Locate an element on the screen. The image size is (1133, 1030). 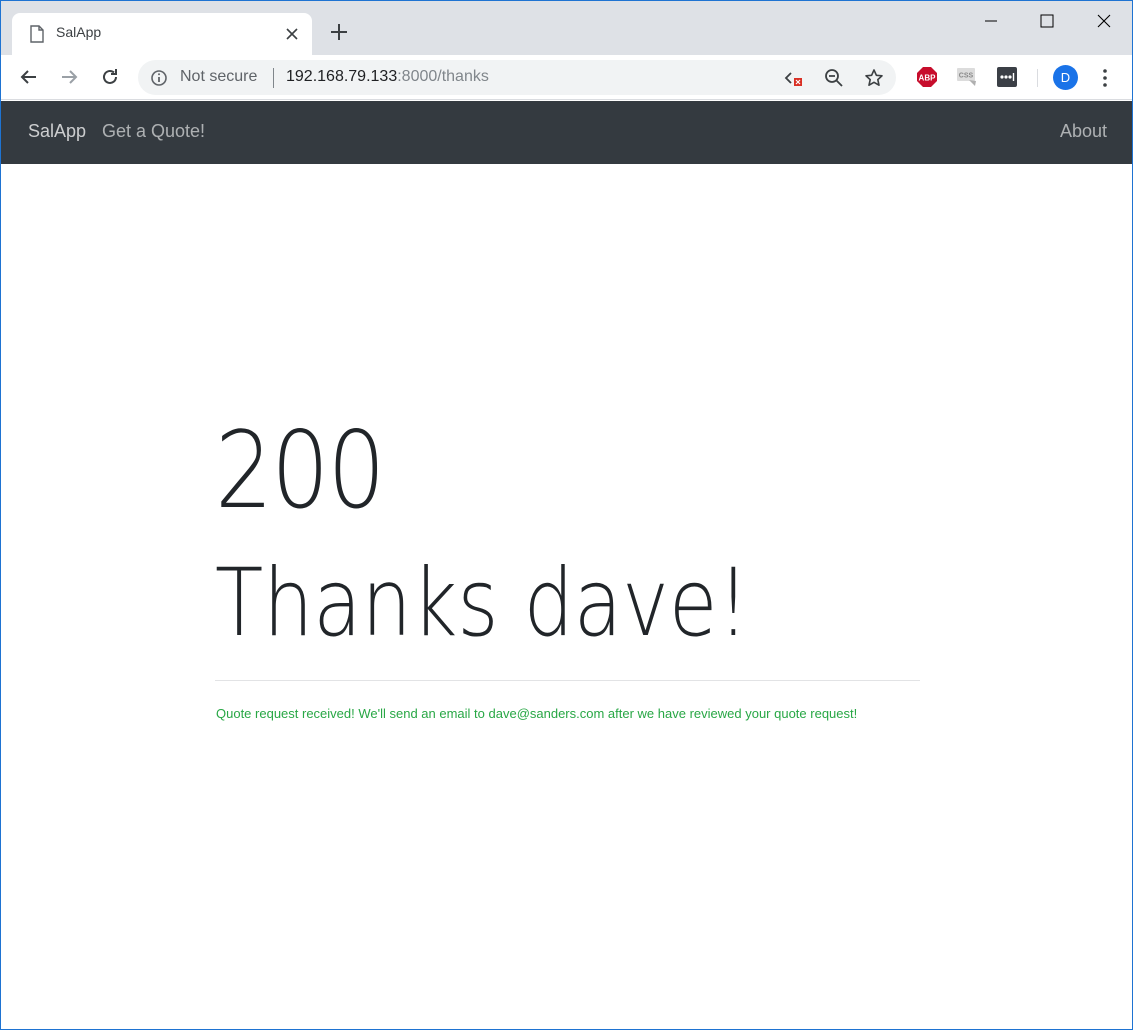
back-arrow-icon is located at coordinates (29, 77).